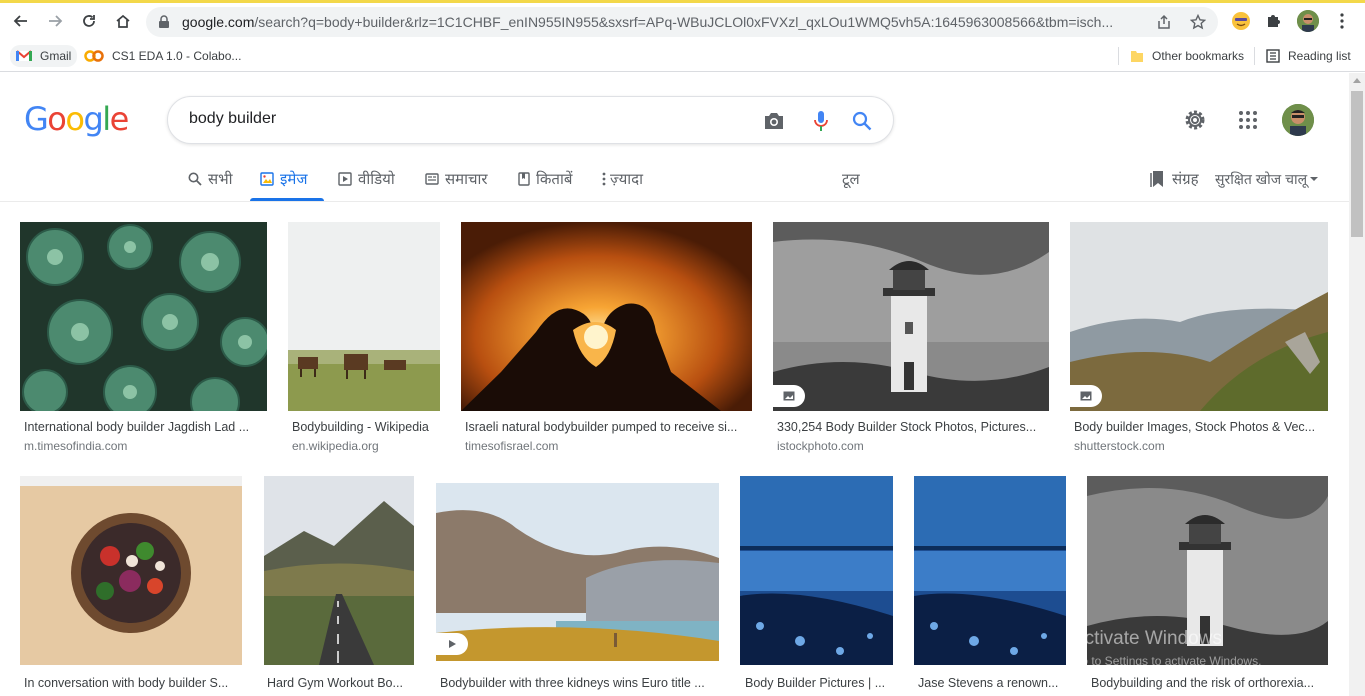 This screenshot has width=1365, height=696. What do you see at coordinates (24, 56) in the screenshot?
I see `gmail-icon` at bounding box center [24, 56].